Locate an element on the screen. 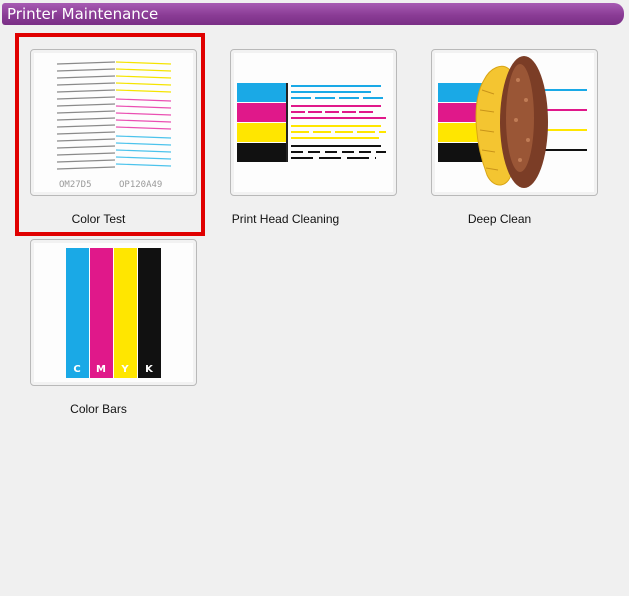 The height and width of the screenshot is (596, 629). deep-clean-label: Deep Clean is located at coordinates (499, 219).